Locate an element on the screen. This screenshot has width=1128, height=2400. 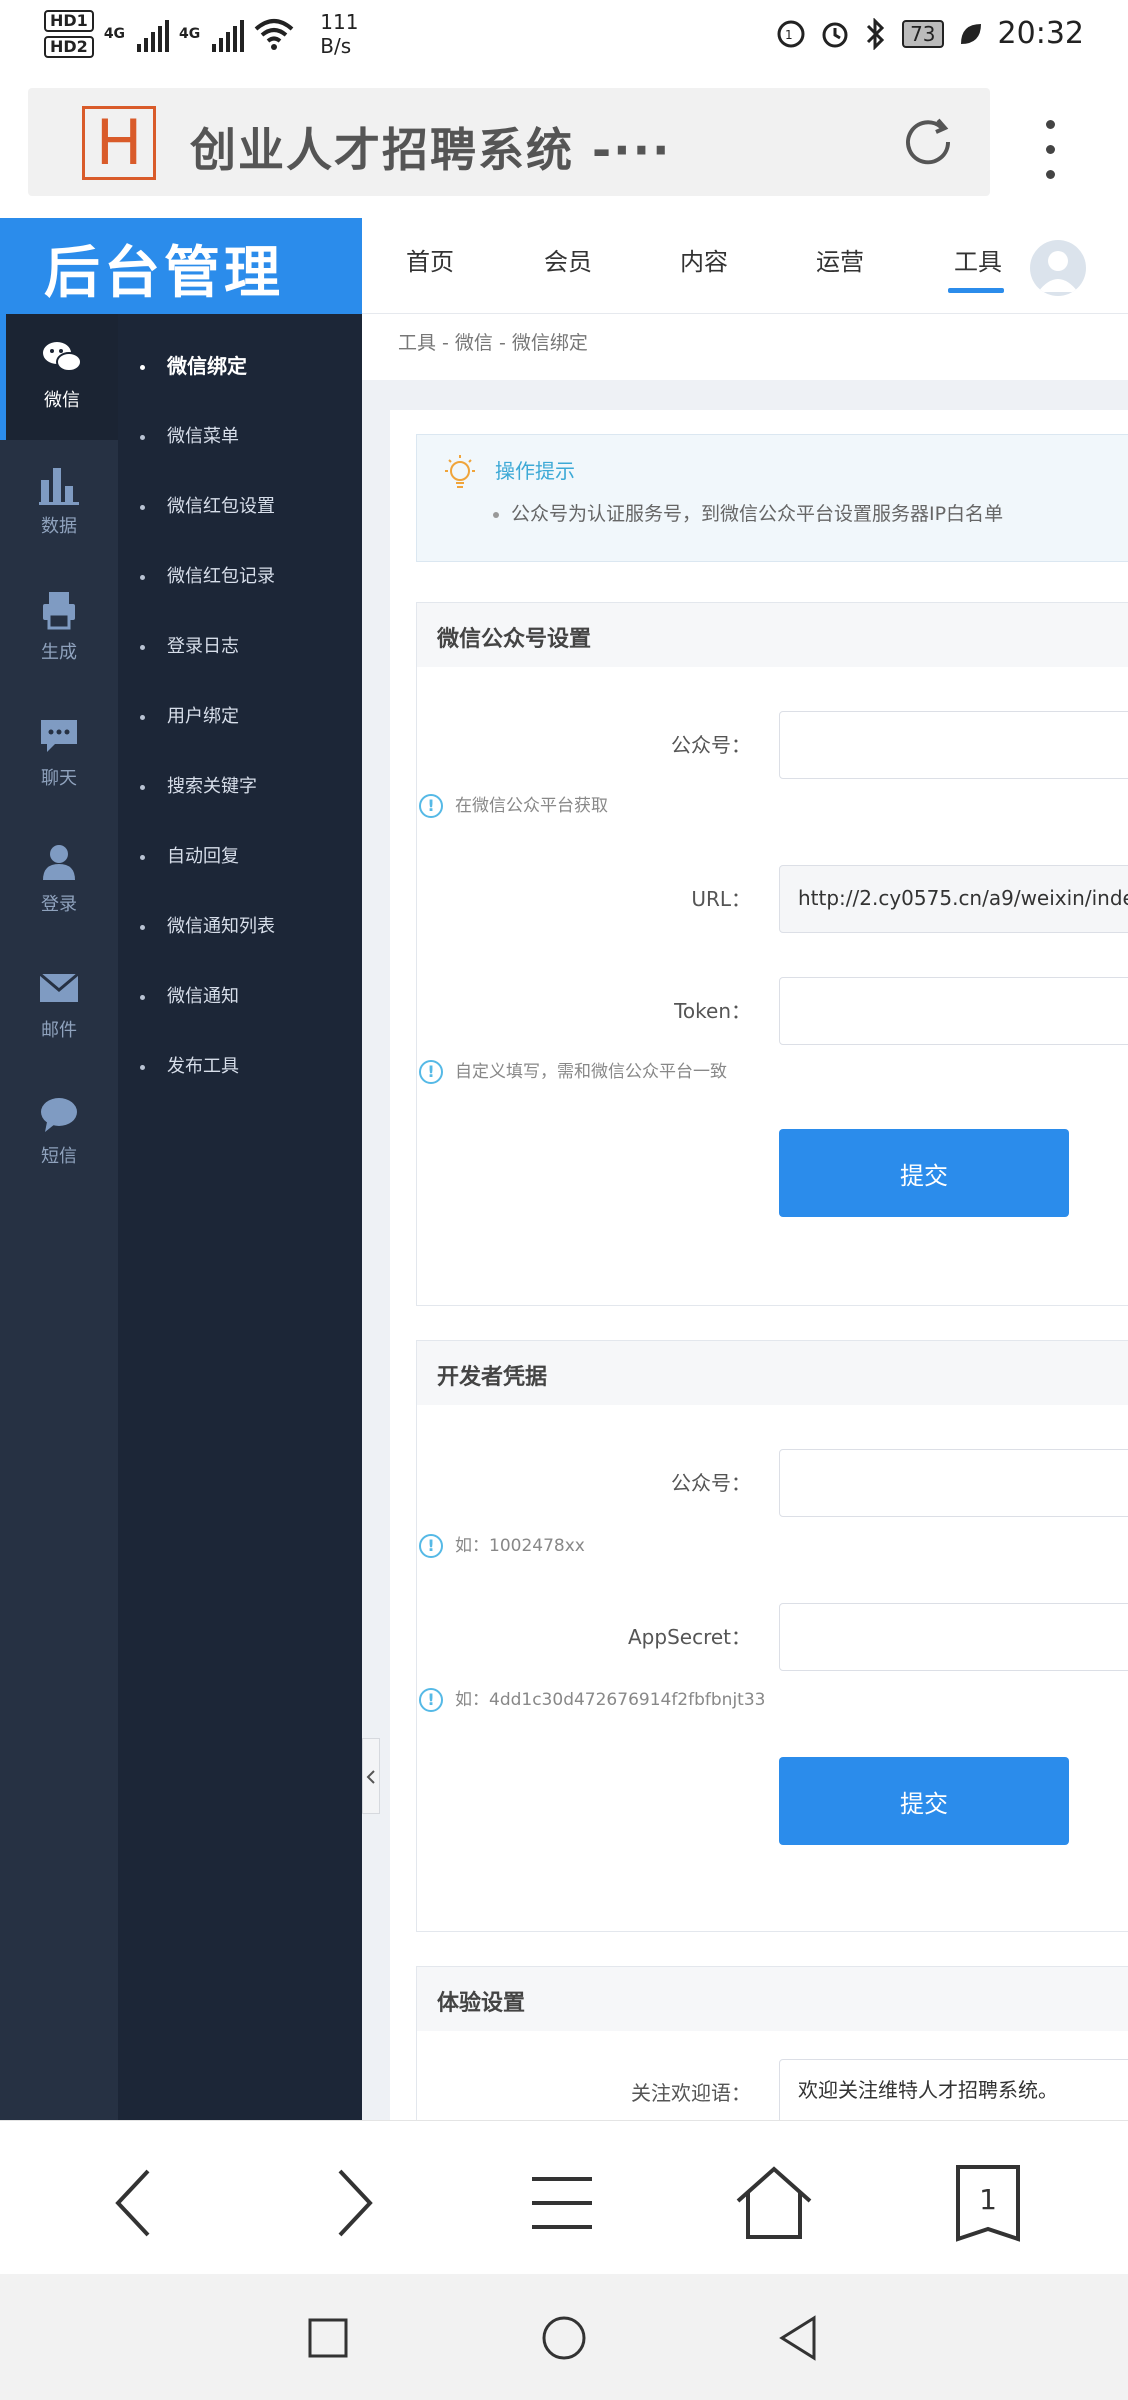
url-input: http://2.cy0575.cn/a9/weixin/index.p is located at coordinates (953, 899).